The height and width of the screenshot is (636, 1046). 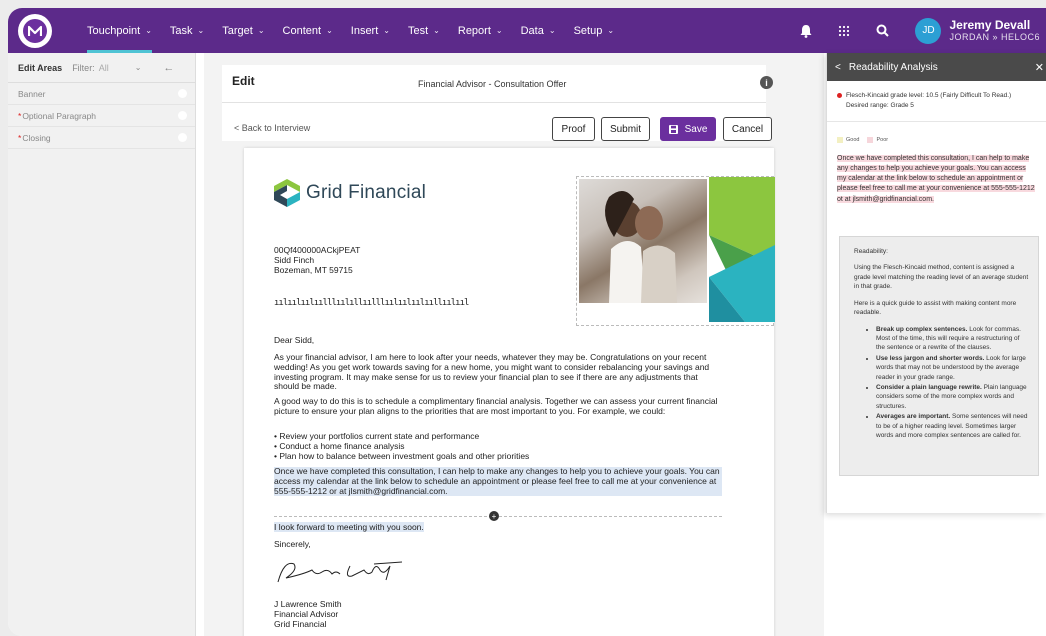 What do you see at coordinates (492, 84) in the screenshot?
I see `document-name: Financial Advisor - Consultation Offer` at bounding box center [492, 84].